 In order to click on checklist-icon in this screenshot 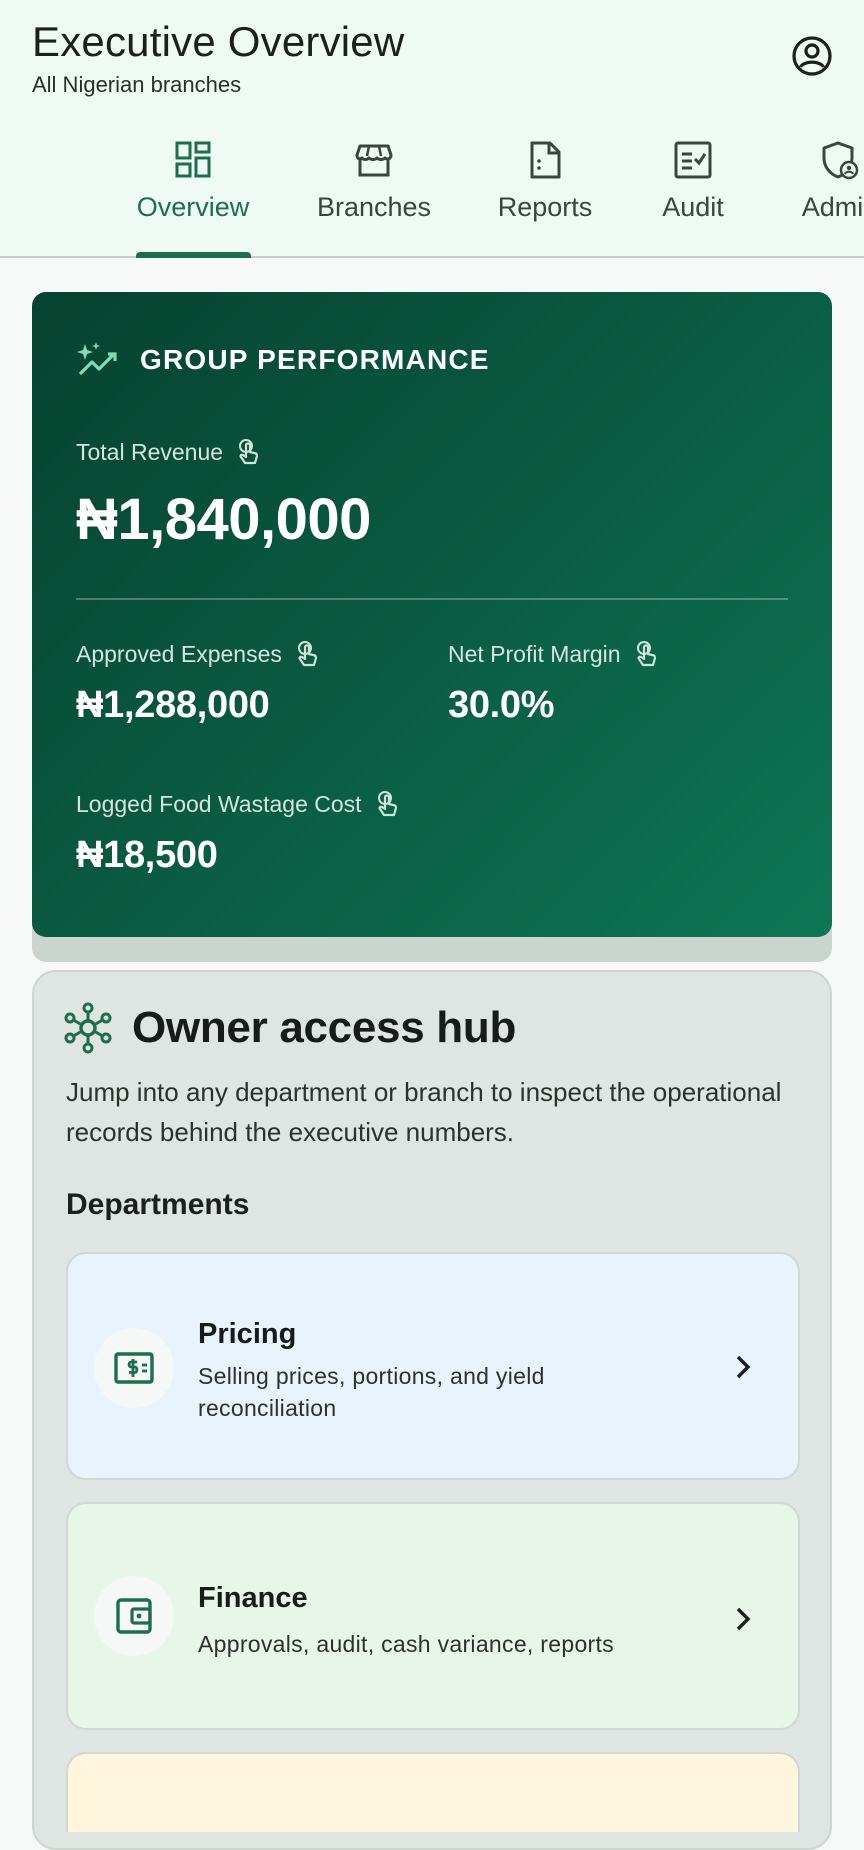, I will do `click(693, 160)`.